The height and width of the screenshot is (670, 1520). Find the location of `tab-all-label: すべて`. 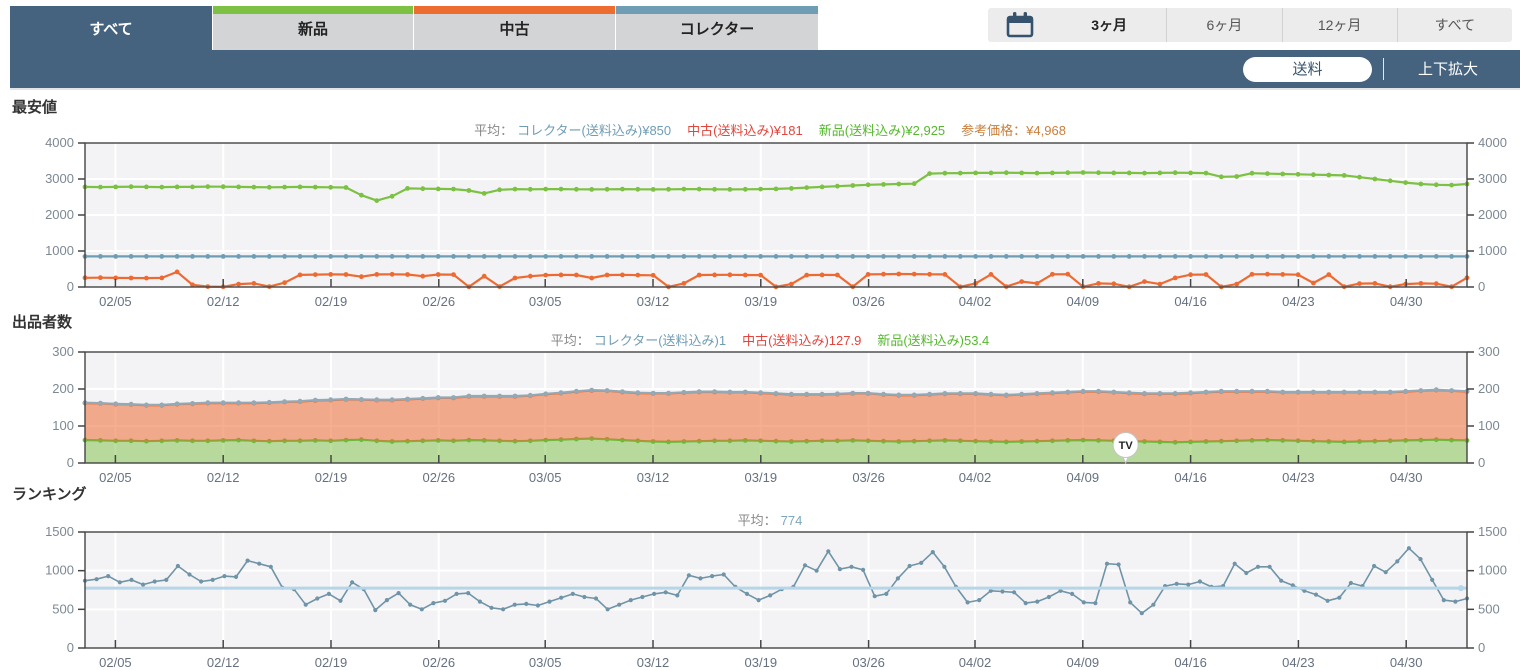

tab-all-label: すべて is located at coordinates (111, 29).